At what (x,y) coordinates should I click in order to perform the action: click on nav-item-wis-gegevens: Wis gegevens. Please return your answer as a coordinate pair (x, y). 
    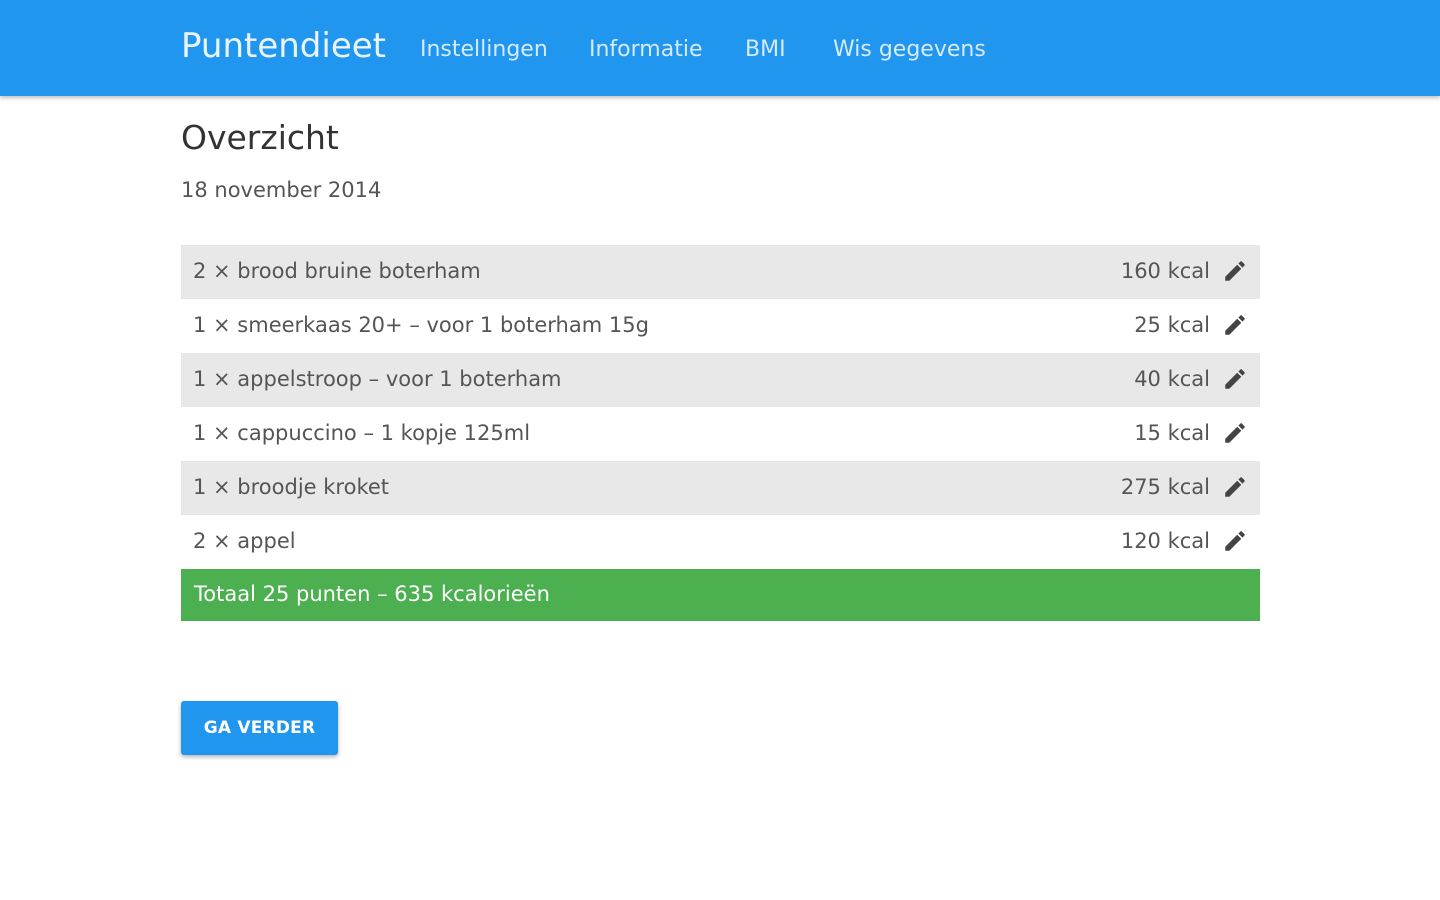
    Looking at the image, I should click on (909, 49).